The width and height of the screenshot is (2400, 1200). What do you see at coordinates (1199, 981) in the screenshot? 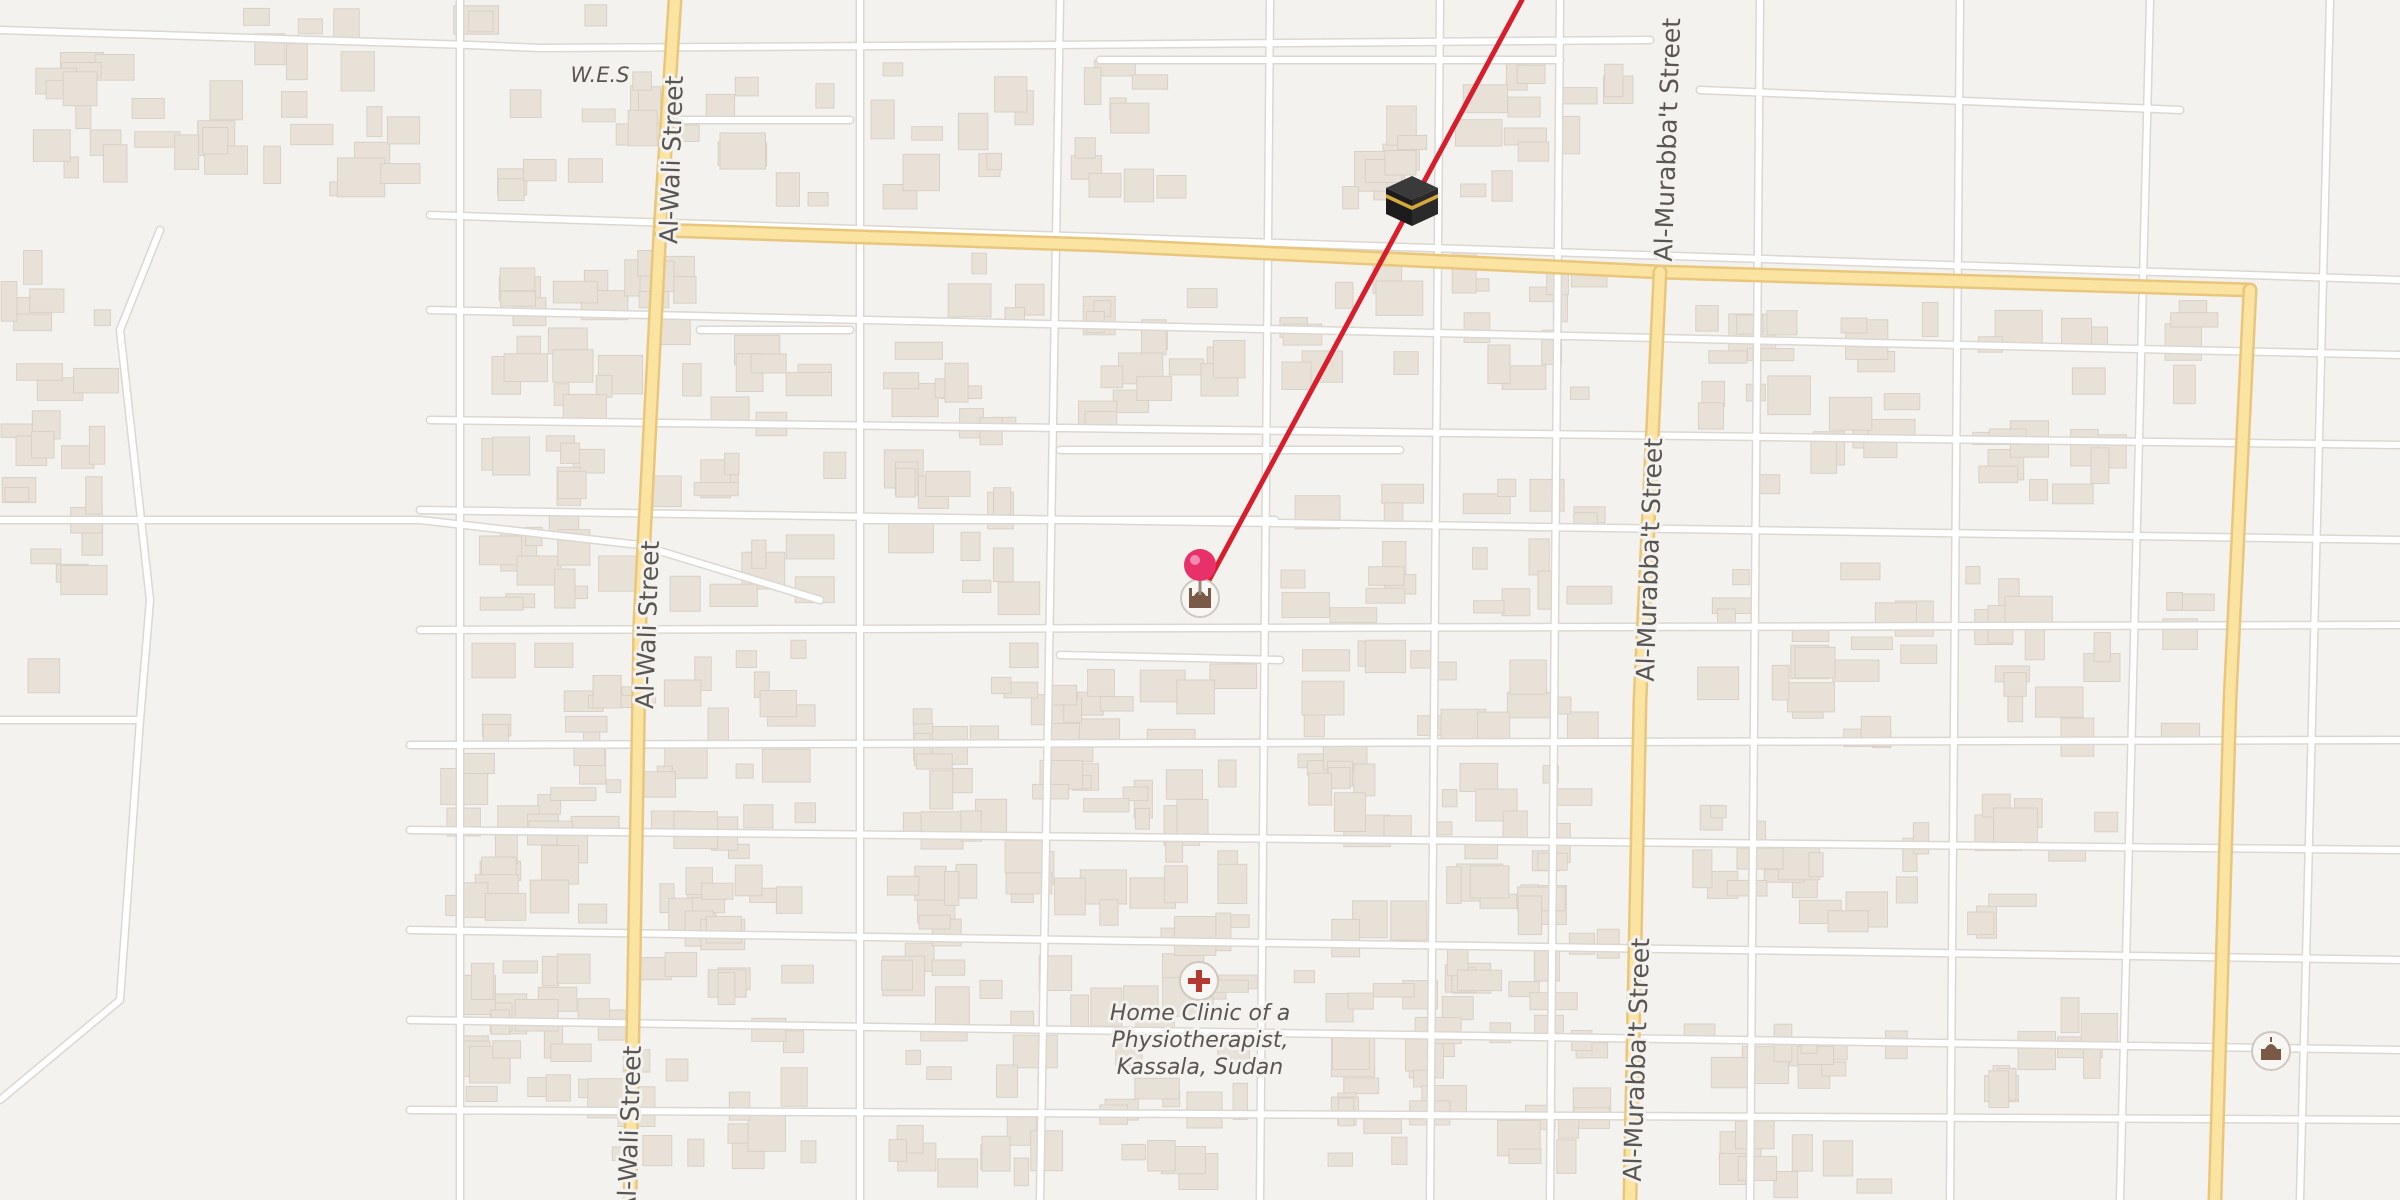
I see `clinic-poi` at bounding box center [1199, 981].